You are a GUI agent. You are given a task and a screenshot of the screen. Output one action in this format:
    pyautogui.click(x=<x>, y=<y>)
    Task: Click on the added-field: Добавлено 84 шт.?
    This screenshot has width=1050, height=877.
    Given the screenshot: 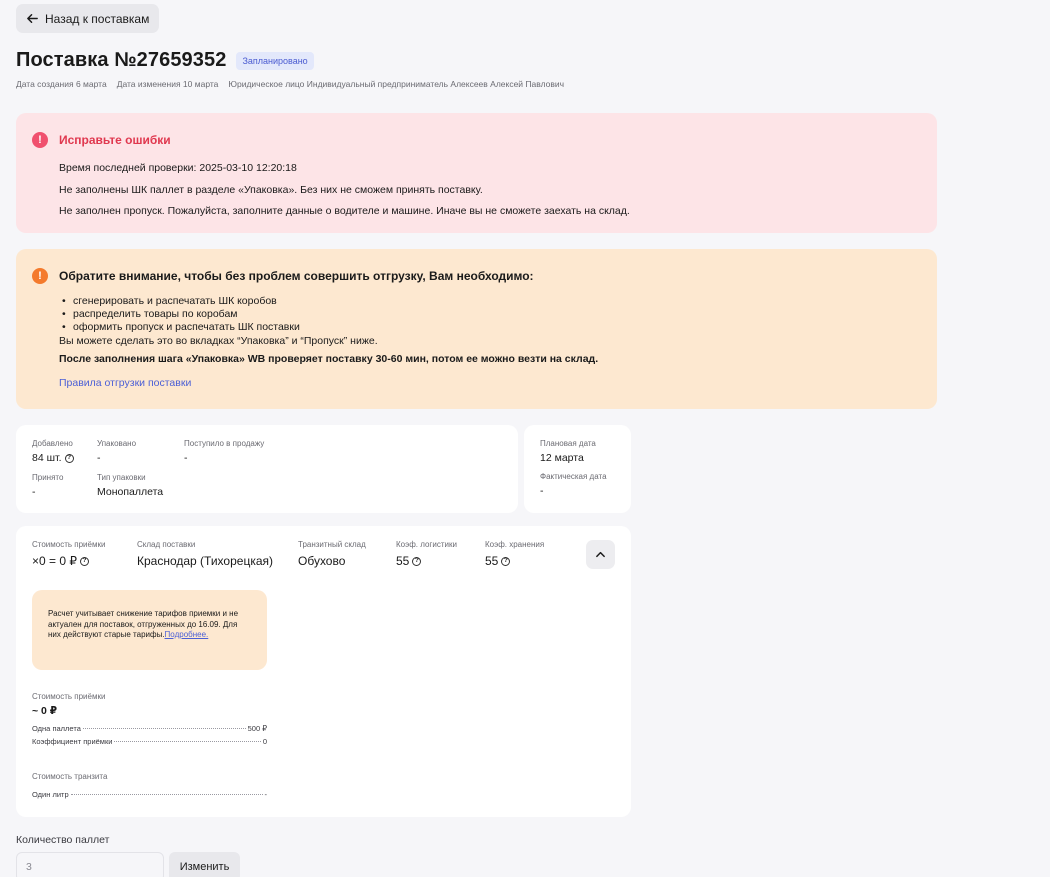 What is the action you would take?
    pyautogui.click(x=53, y=451)
    